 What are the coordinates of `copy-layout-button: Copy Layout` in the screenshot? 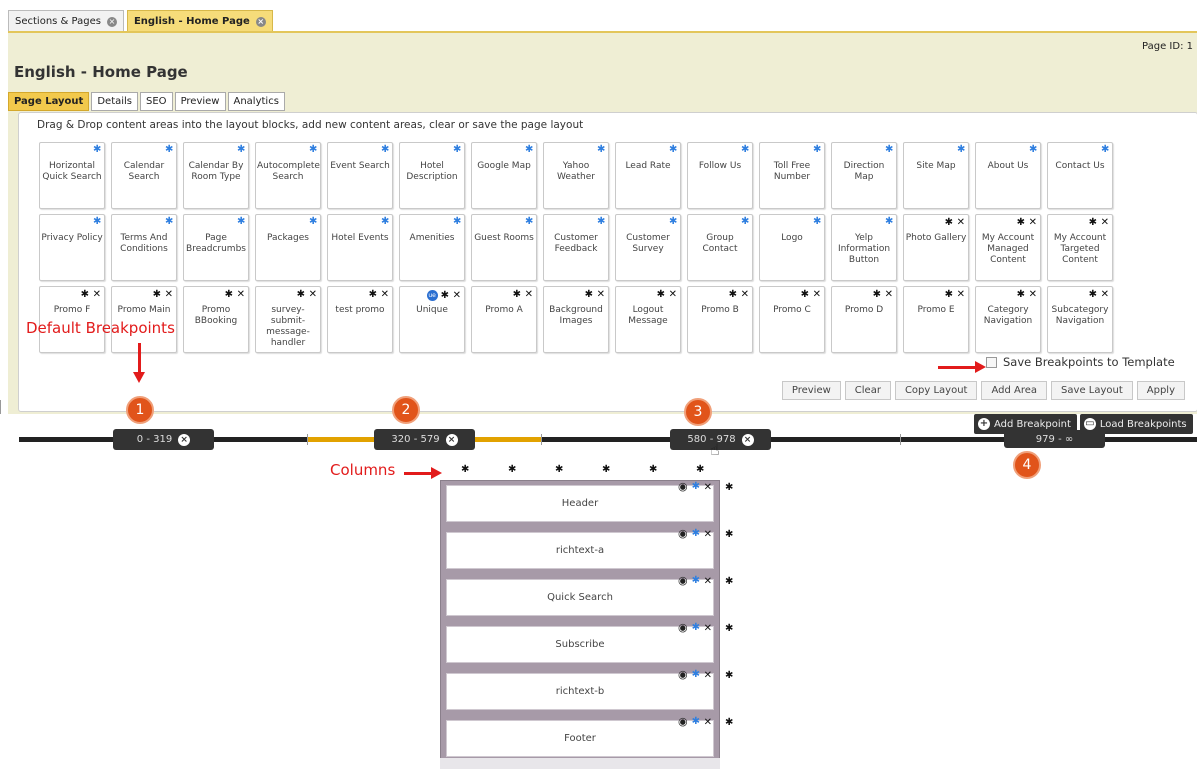 It's located at (936, 390).